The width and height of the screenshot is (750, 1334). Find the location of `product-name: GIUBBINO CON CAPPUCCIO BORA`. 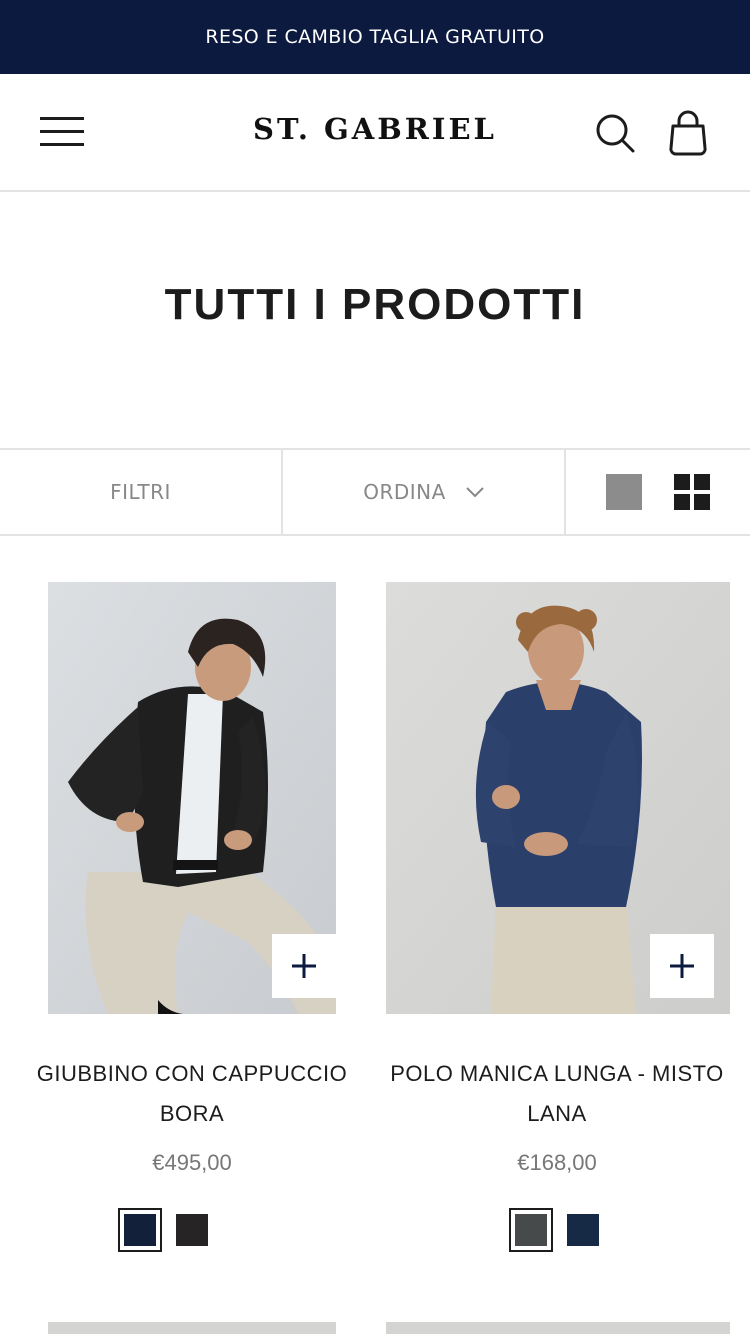

product-name: GIUBBINO CON CAPPUCCIO BORA is located at coordinates (192, 1094).